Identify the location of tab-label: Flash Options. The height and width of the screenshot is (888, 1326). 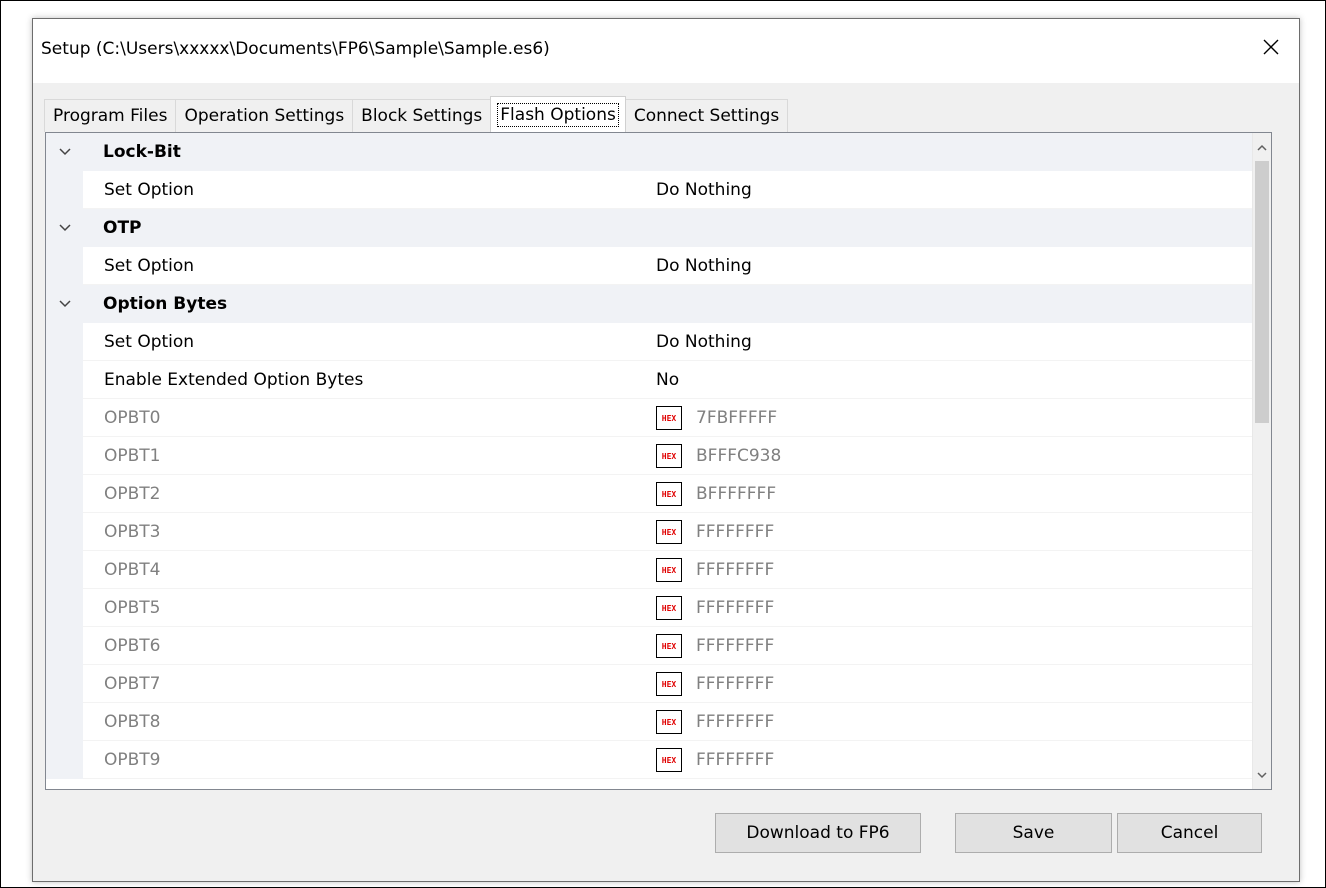
(558, 115).